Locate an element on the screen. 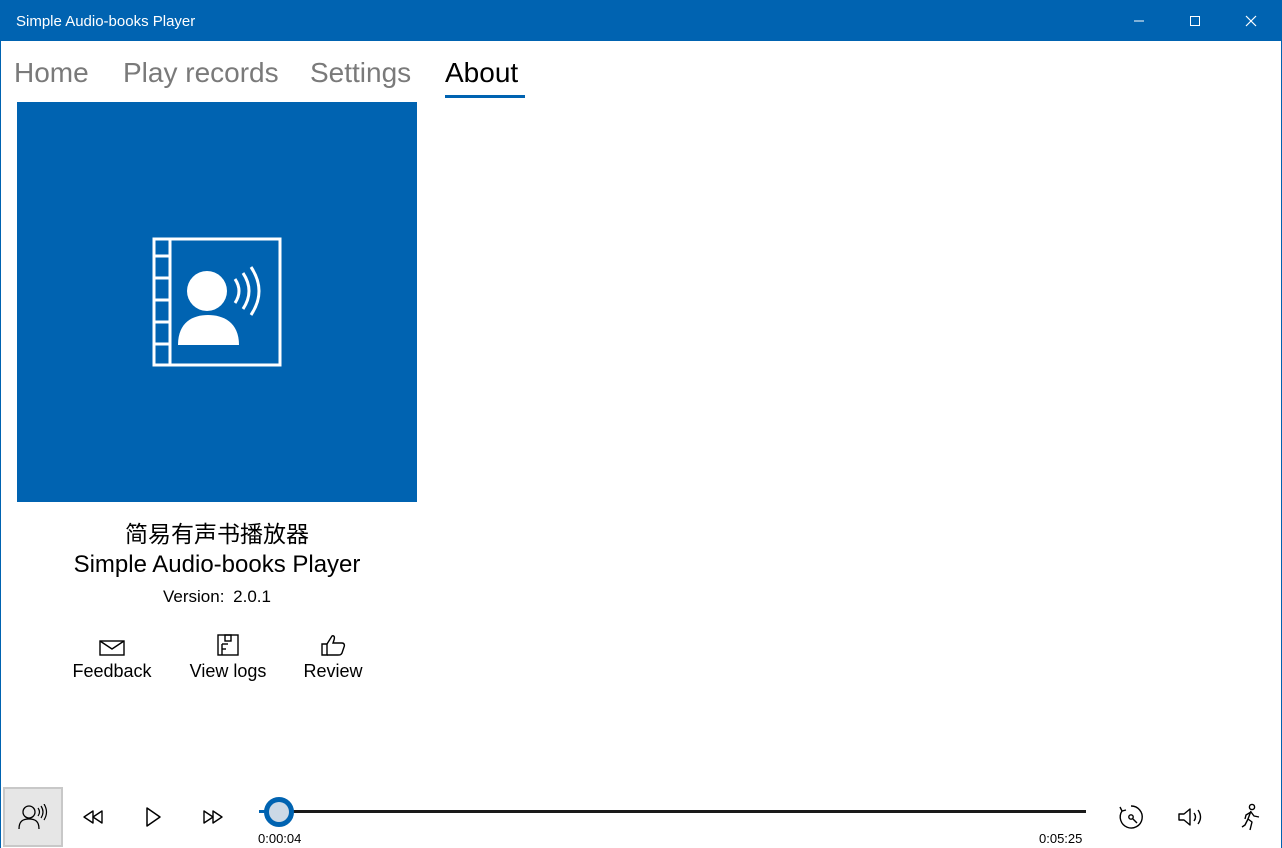  playback-speed-icon is located at coordinates (1131, 817).